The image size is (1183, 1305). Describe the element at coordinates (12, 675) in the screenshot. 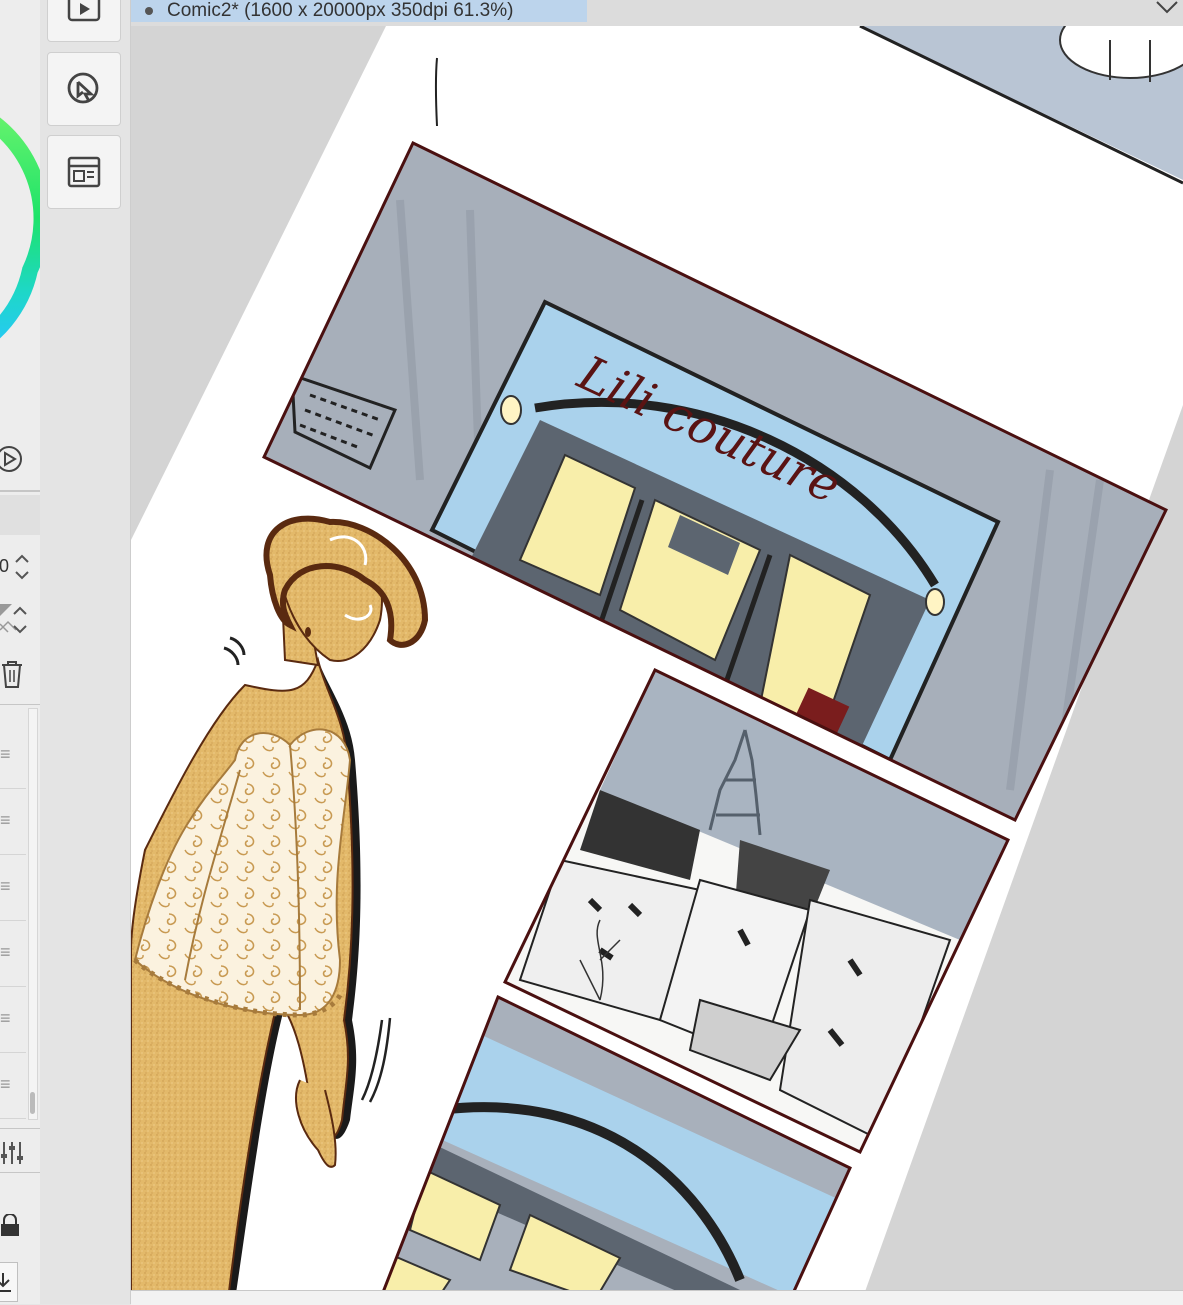

I see `trash-icon` at that location.